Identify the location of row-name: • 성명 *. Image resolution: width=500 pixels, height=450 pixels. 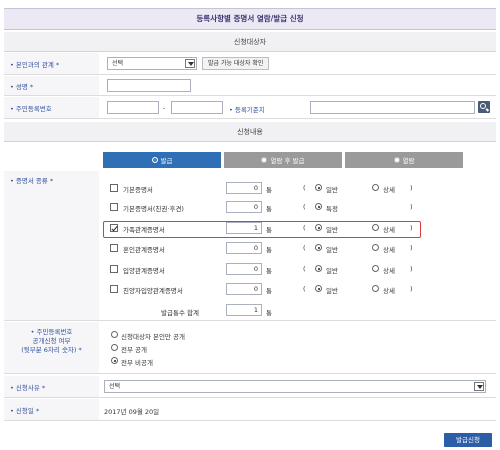
(250, 86).